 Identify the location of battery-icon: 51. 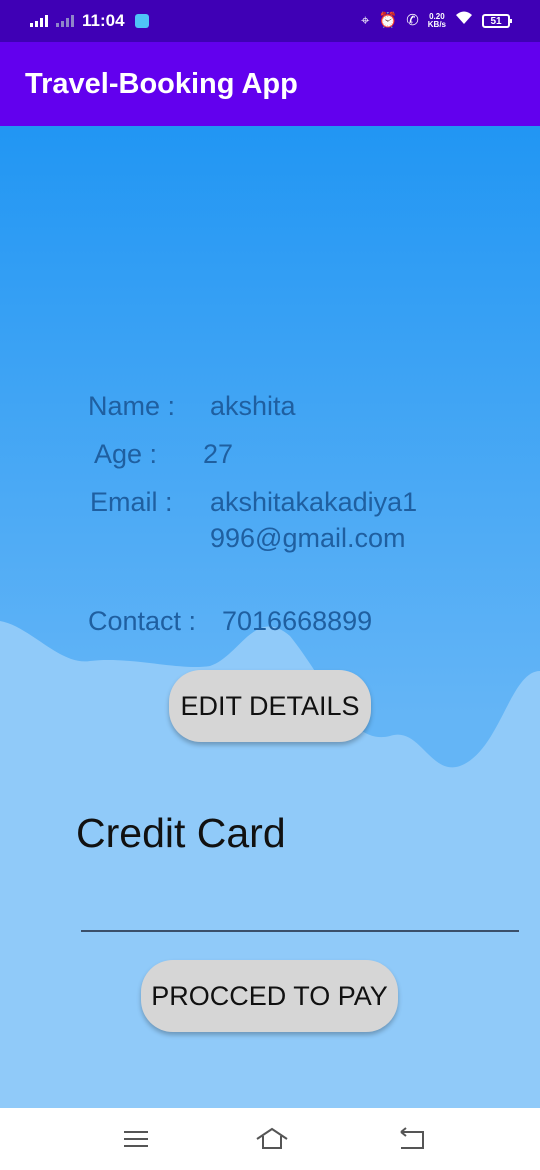
(497, 21).